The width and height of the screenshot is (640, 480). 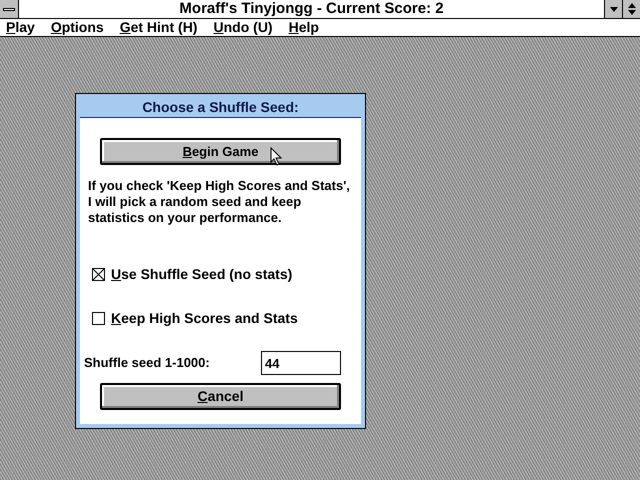 I want to click on menu-item: Help, so click(x=303, y=27).